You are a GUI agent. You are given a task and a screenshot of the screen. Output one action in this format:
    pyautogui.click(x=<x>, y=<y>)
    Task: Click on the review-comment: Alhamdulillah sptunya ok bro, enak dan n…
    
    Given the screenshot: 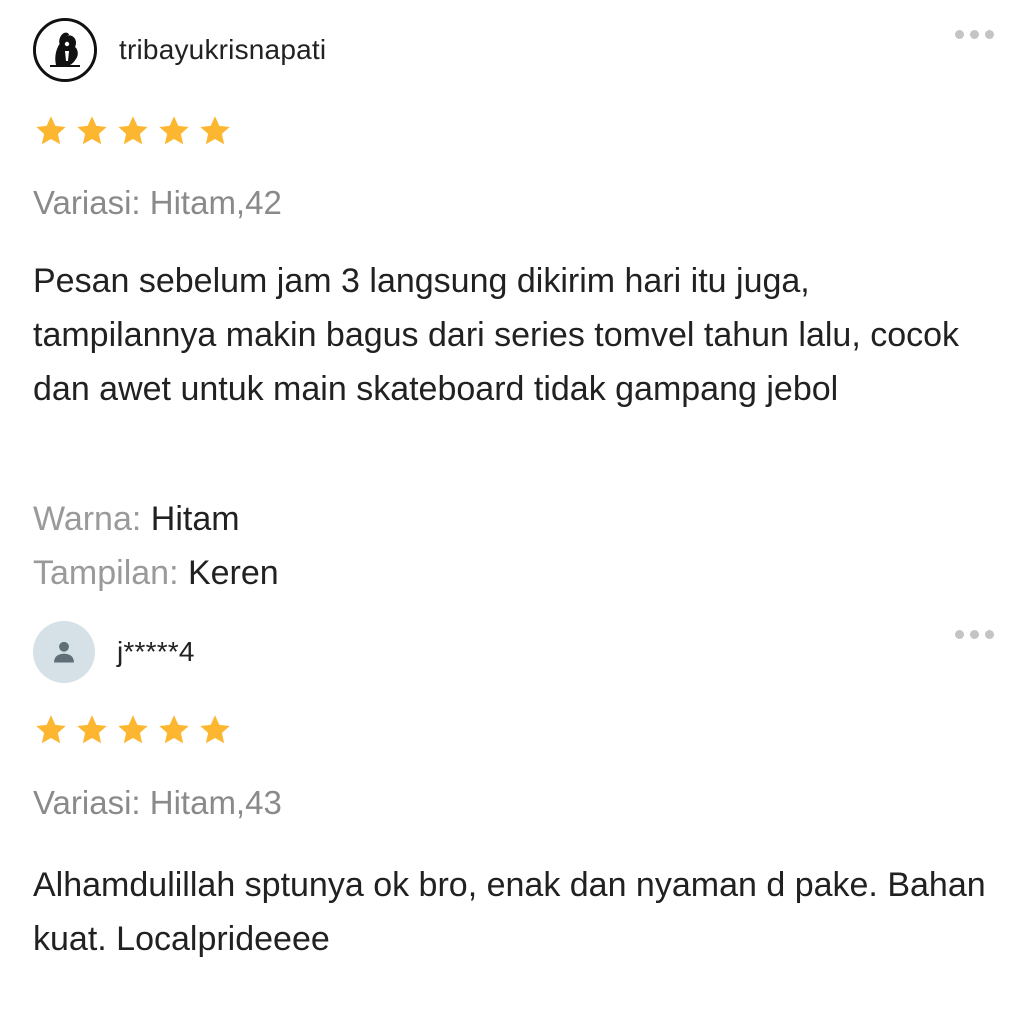 What is the action you would take?
    pyautogui.click(x=509, y=912)
    